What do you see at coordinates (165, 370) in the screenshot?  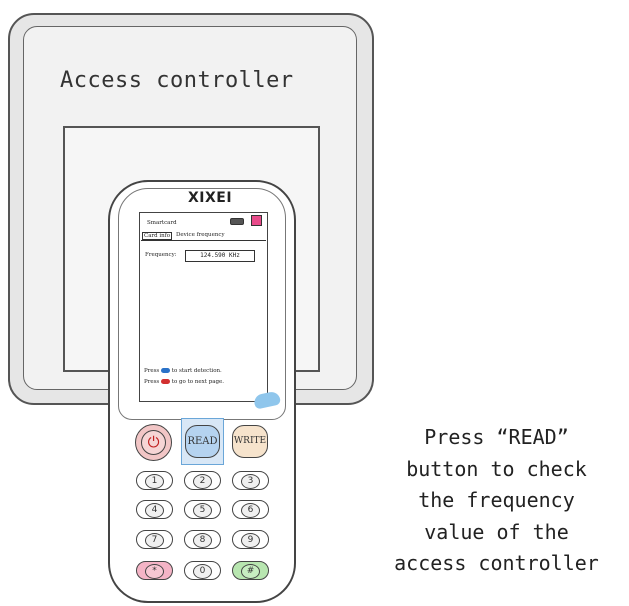 I see `mini-read-button-icon` at bounding box center [165, 370].